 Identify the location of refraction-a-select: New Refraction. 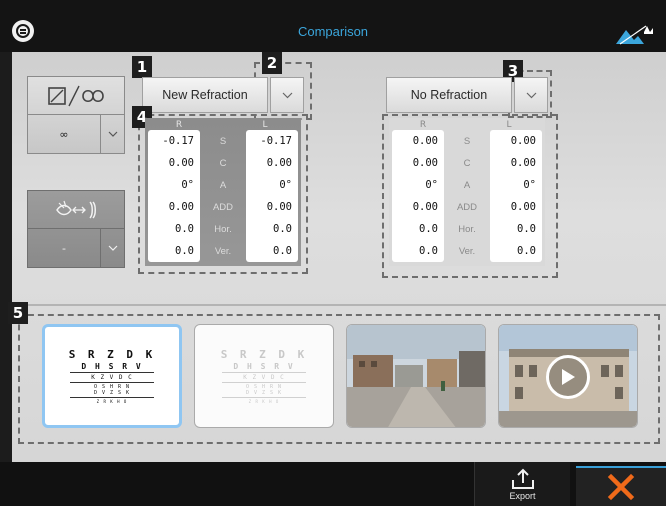
(205, 95).